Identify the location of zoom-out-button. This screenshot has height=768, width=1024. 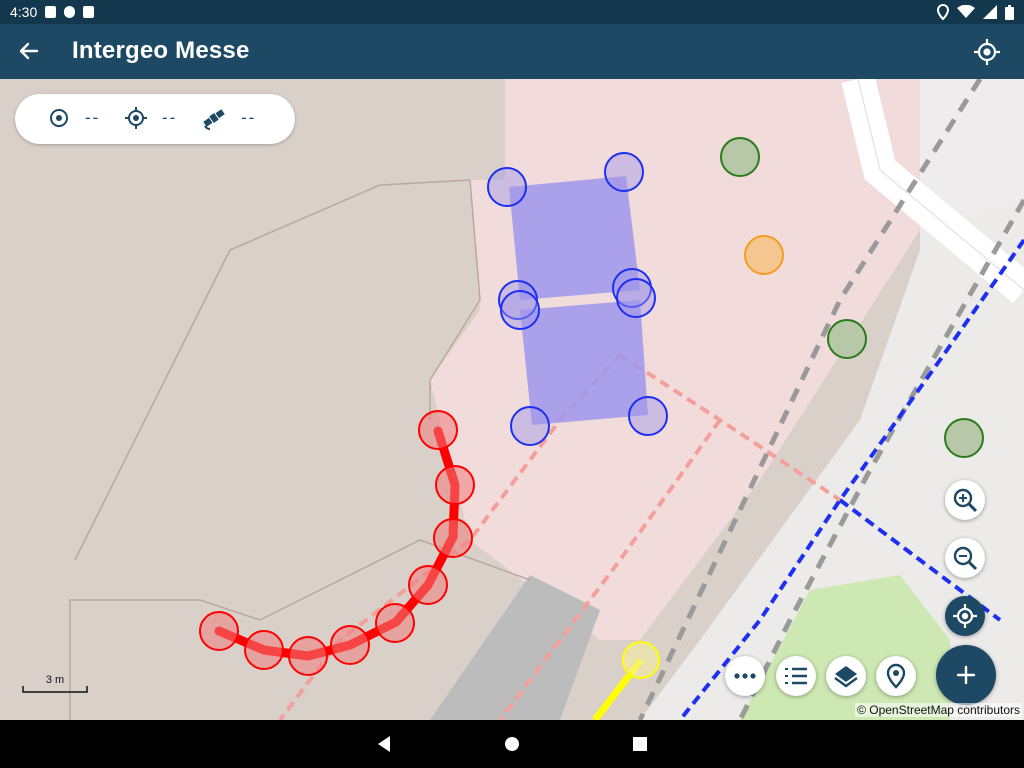
(965, 558).